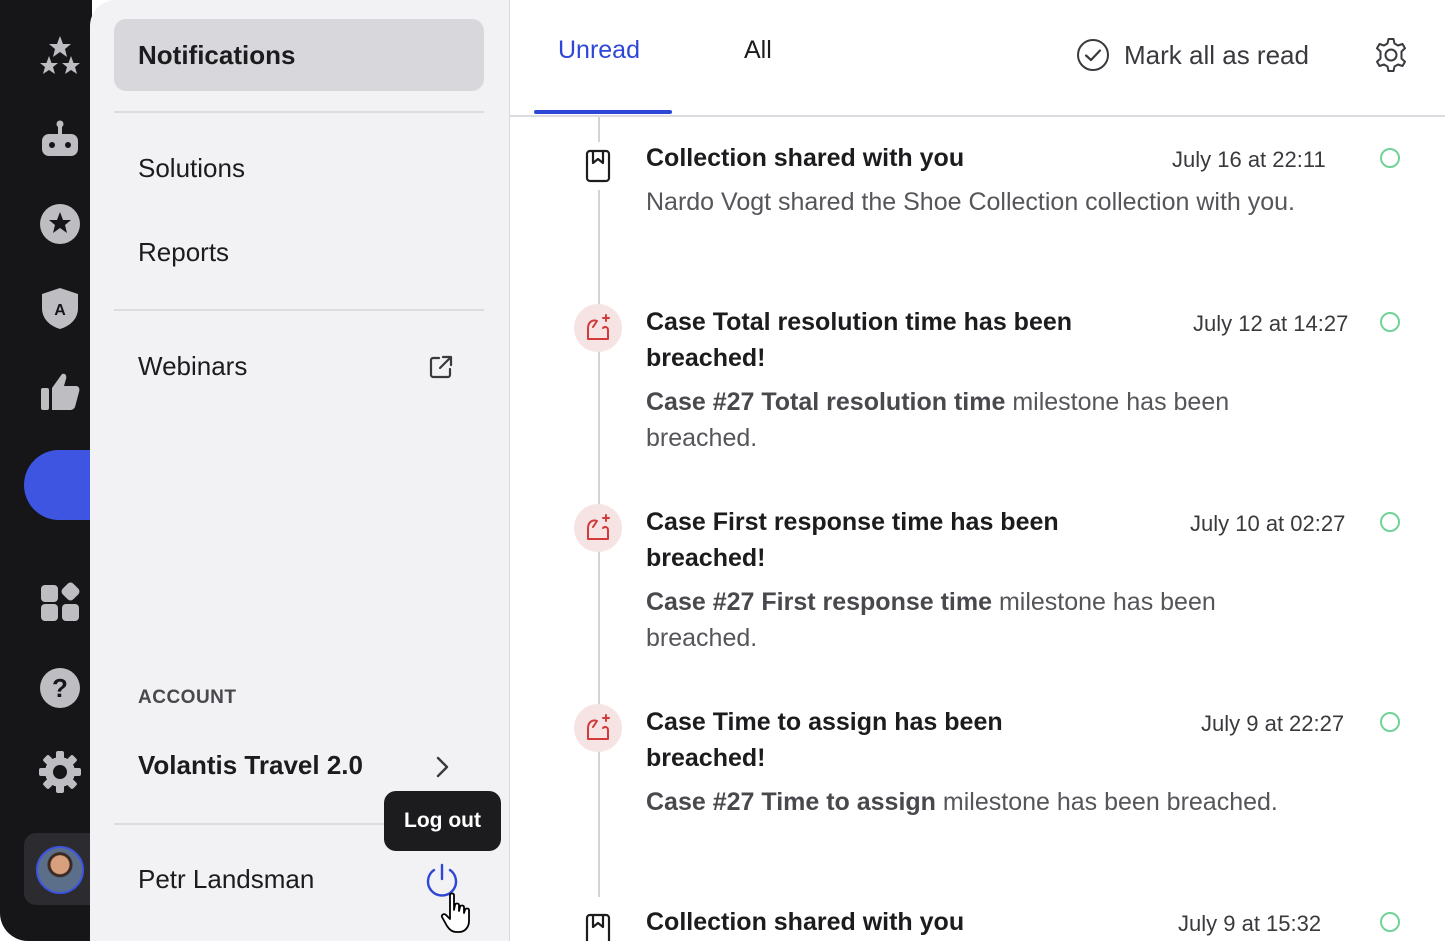 The width and height of the screenshot is (1445, 941). I want to click on notification-title: Case Time to assign has been breached!, so click(824, 740).